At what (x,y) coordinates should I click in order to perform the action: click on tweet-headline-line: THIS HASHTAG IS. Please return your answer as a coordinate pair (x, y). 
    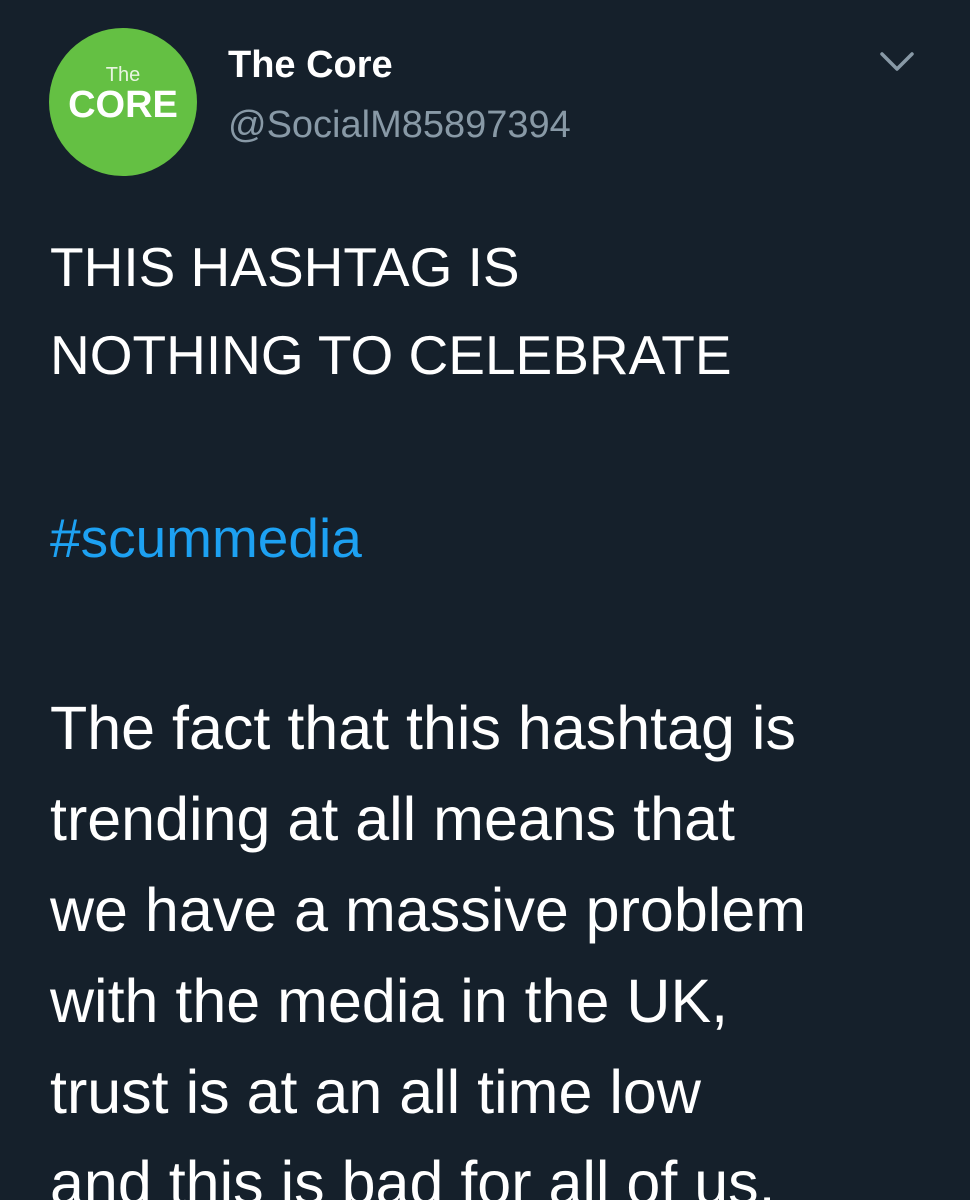
    Looking at the image, I should click on (285, 267).